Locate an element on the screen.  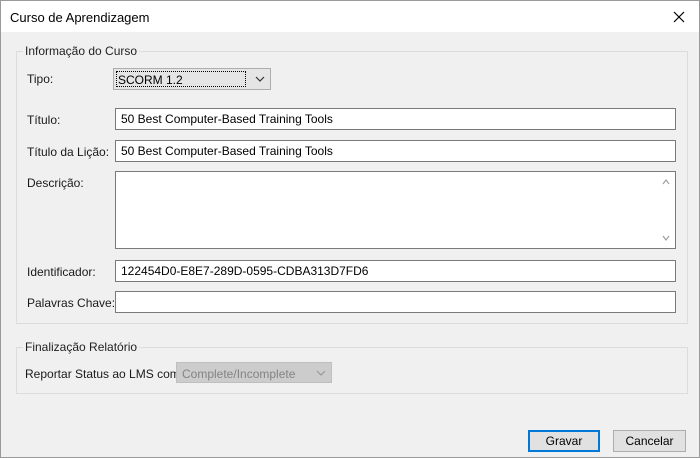
titulo-licao-label: Título da Lição: is located at coordinates (68, 152).